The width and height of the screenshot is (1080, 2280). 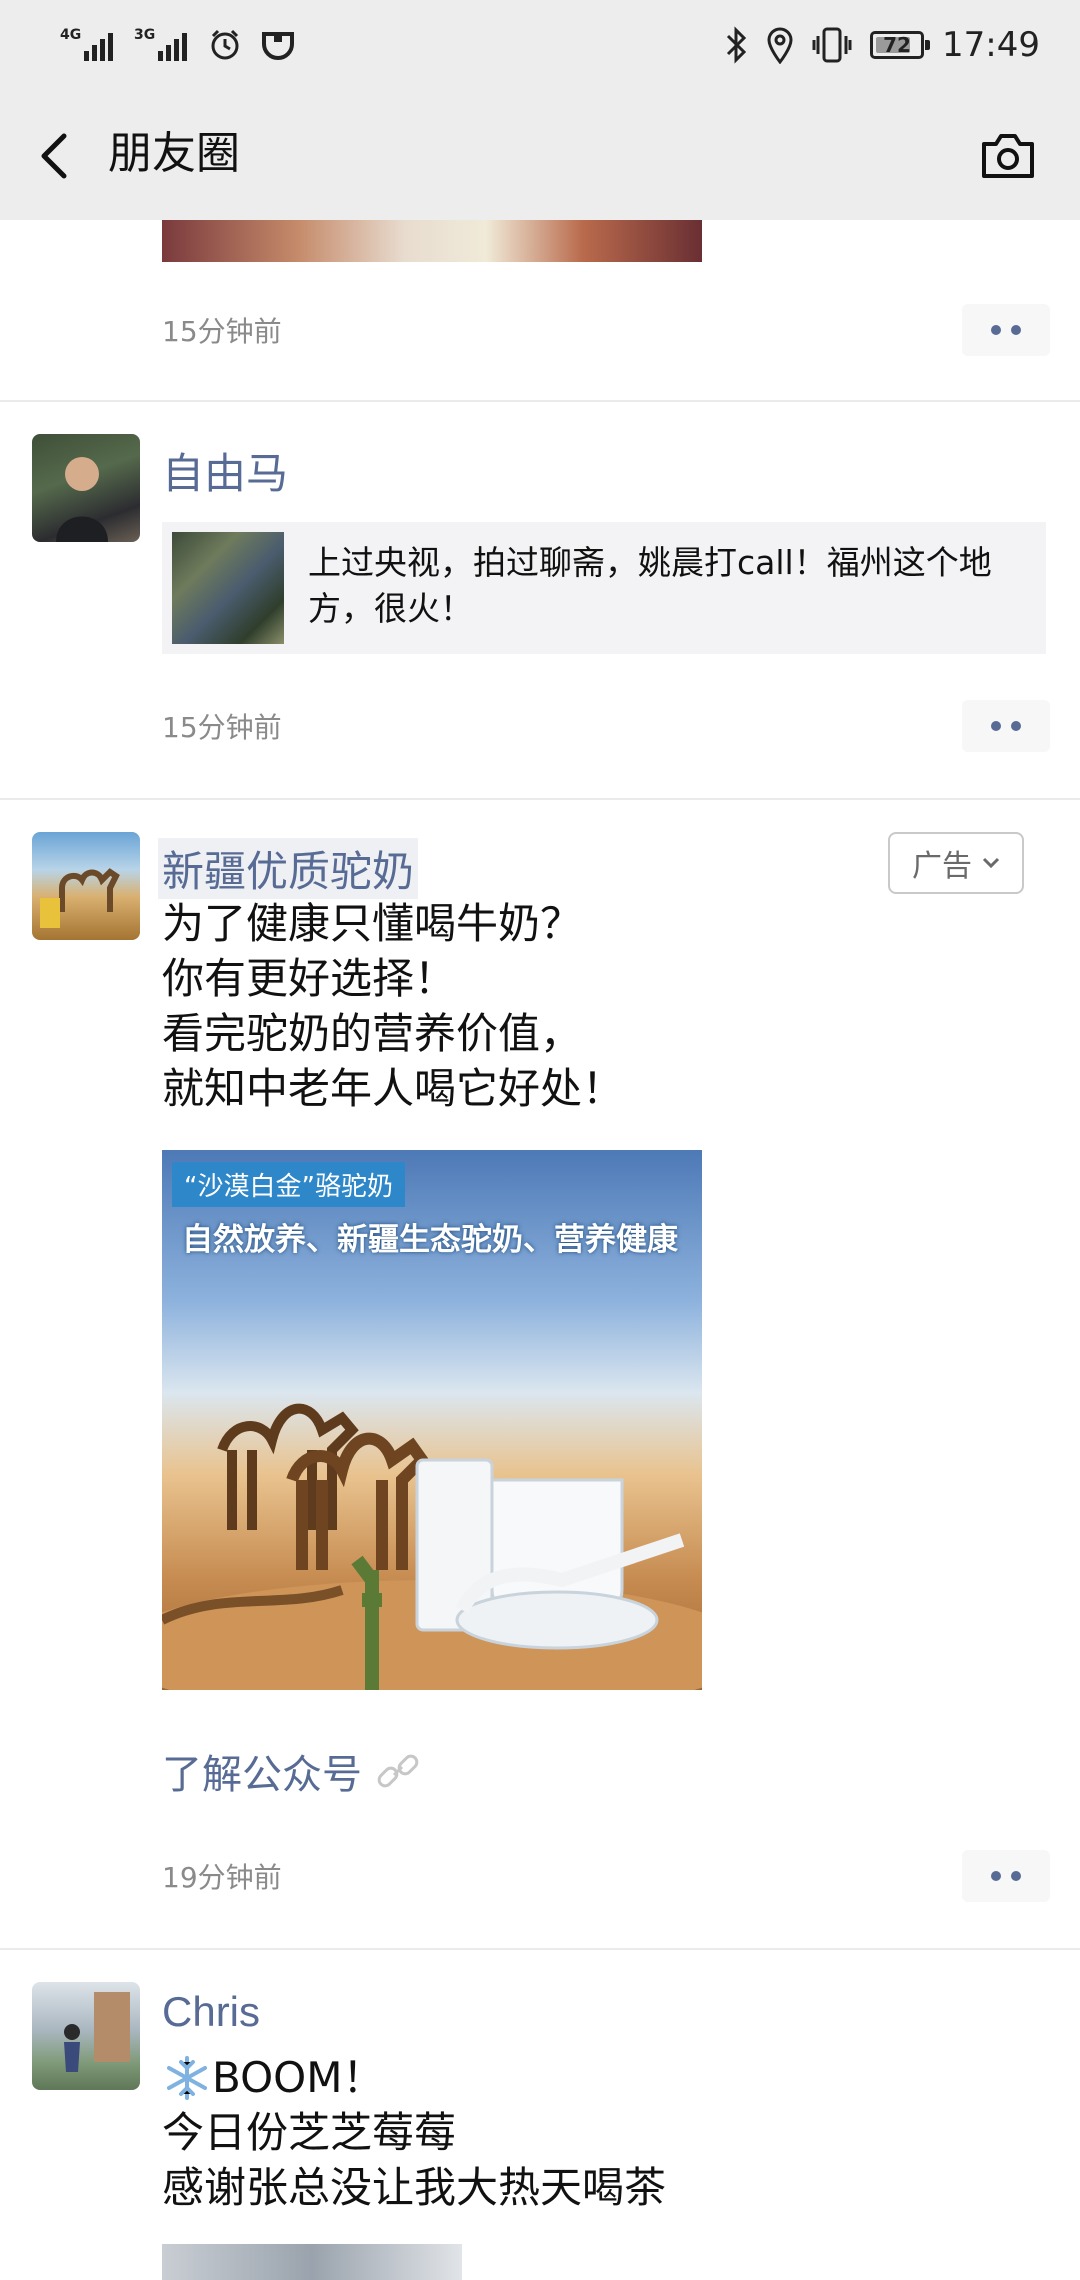 What do you see at coordinates (262, 1775) in the screenshot?
I see `follow-account-link-label: 了解公众号` at bounding box center [262, 1775].